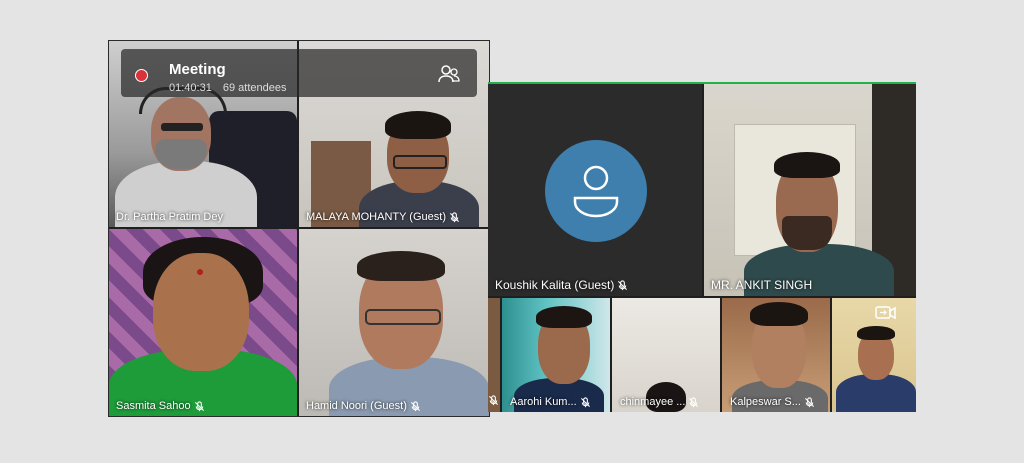 Image resolution: width=1024 pixels, height=463 pixels. What do you see at coordinates (363, 407) in the screenshot?
I see `participant-name: Hamid Noori (Guest)` at bounding box center [363, 407].